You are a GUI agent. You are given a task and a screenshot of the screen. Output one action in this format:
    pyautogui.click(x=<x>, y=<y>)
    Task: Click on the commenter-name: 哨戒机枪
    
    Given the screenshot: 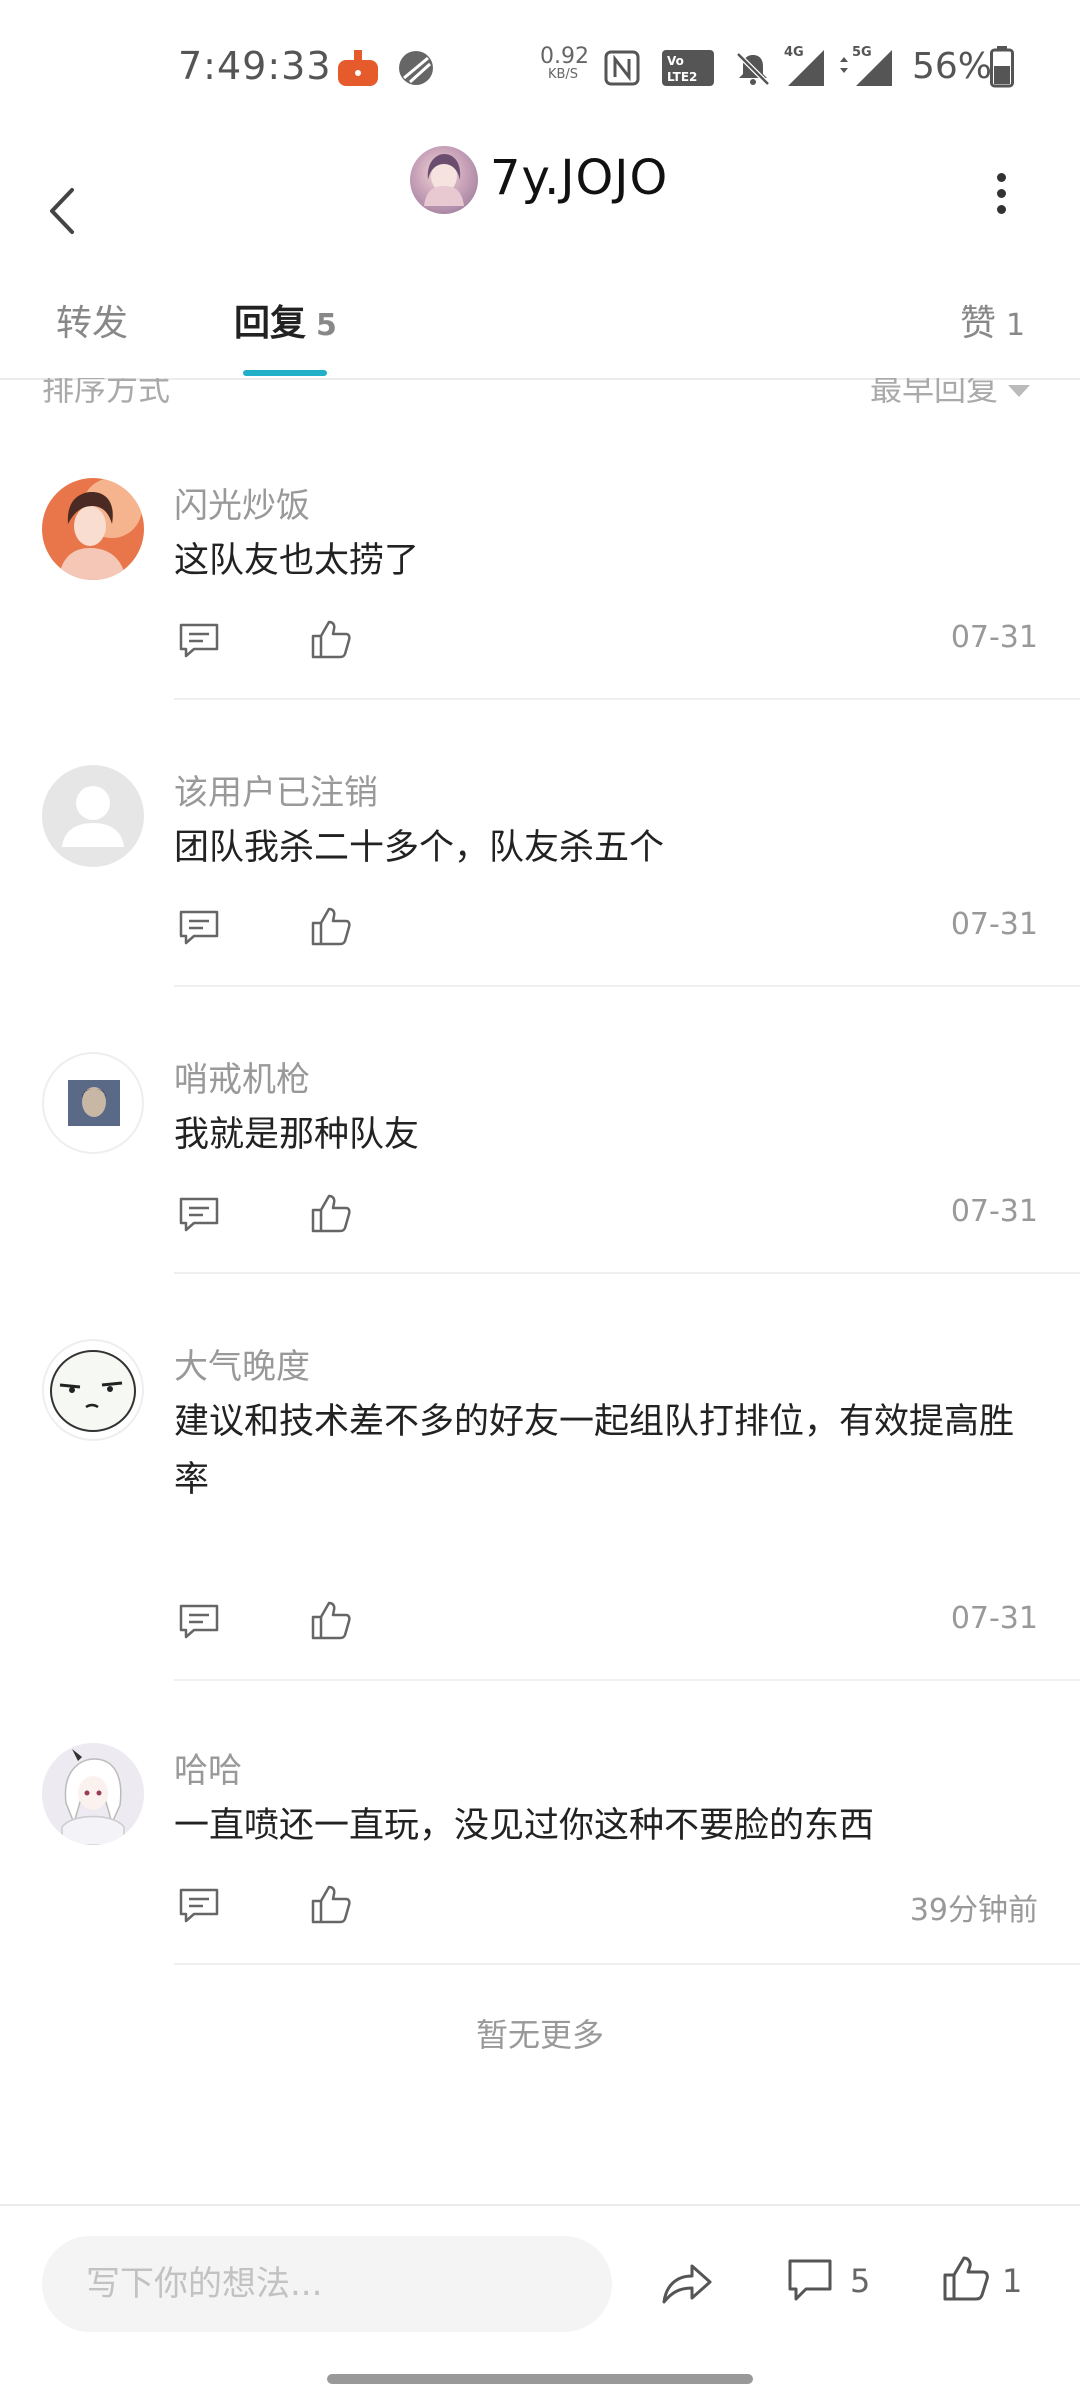 What is the action you would take?
    pyautogui.click(x=242, y=1076)
    